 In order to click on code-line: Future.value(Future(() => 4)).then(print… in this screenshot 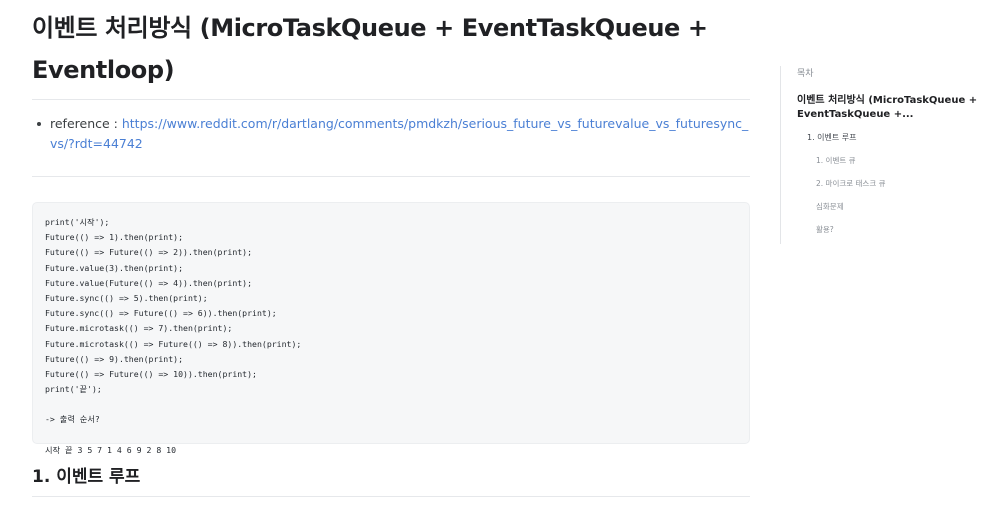, I will do `click(149, 282)`.